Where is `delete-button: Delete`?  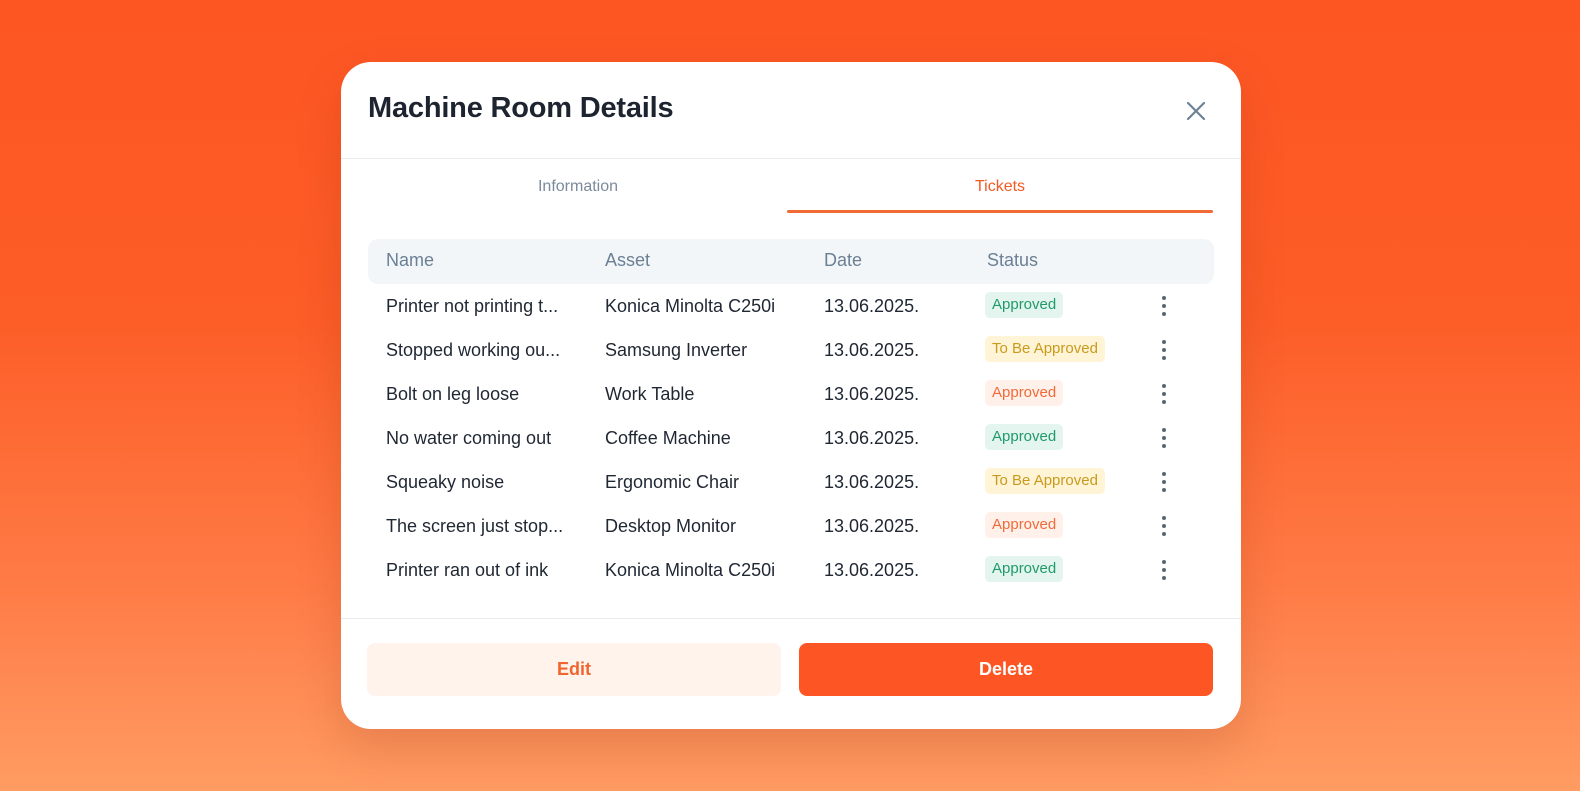
delete-button: Delete is located at coordinates (1006, 669).